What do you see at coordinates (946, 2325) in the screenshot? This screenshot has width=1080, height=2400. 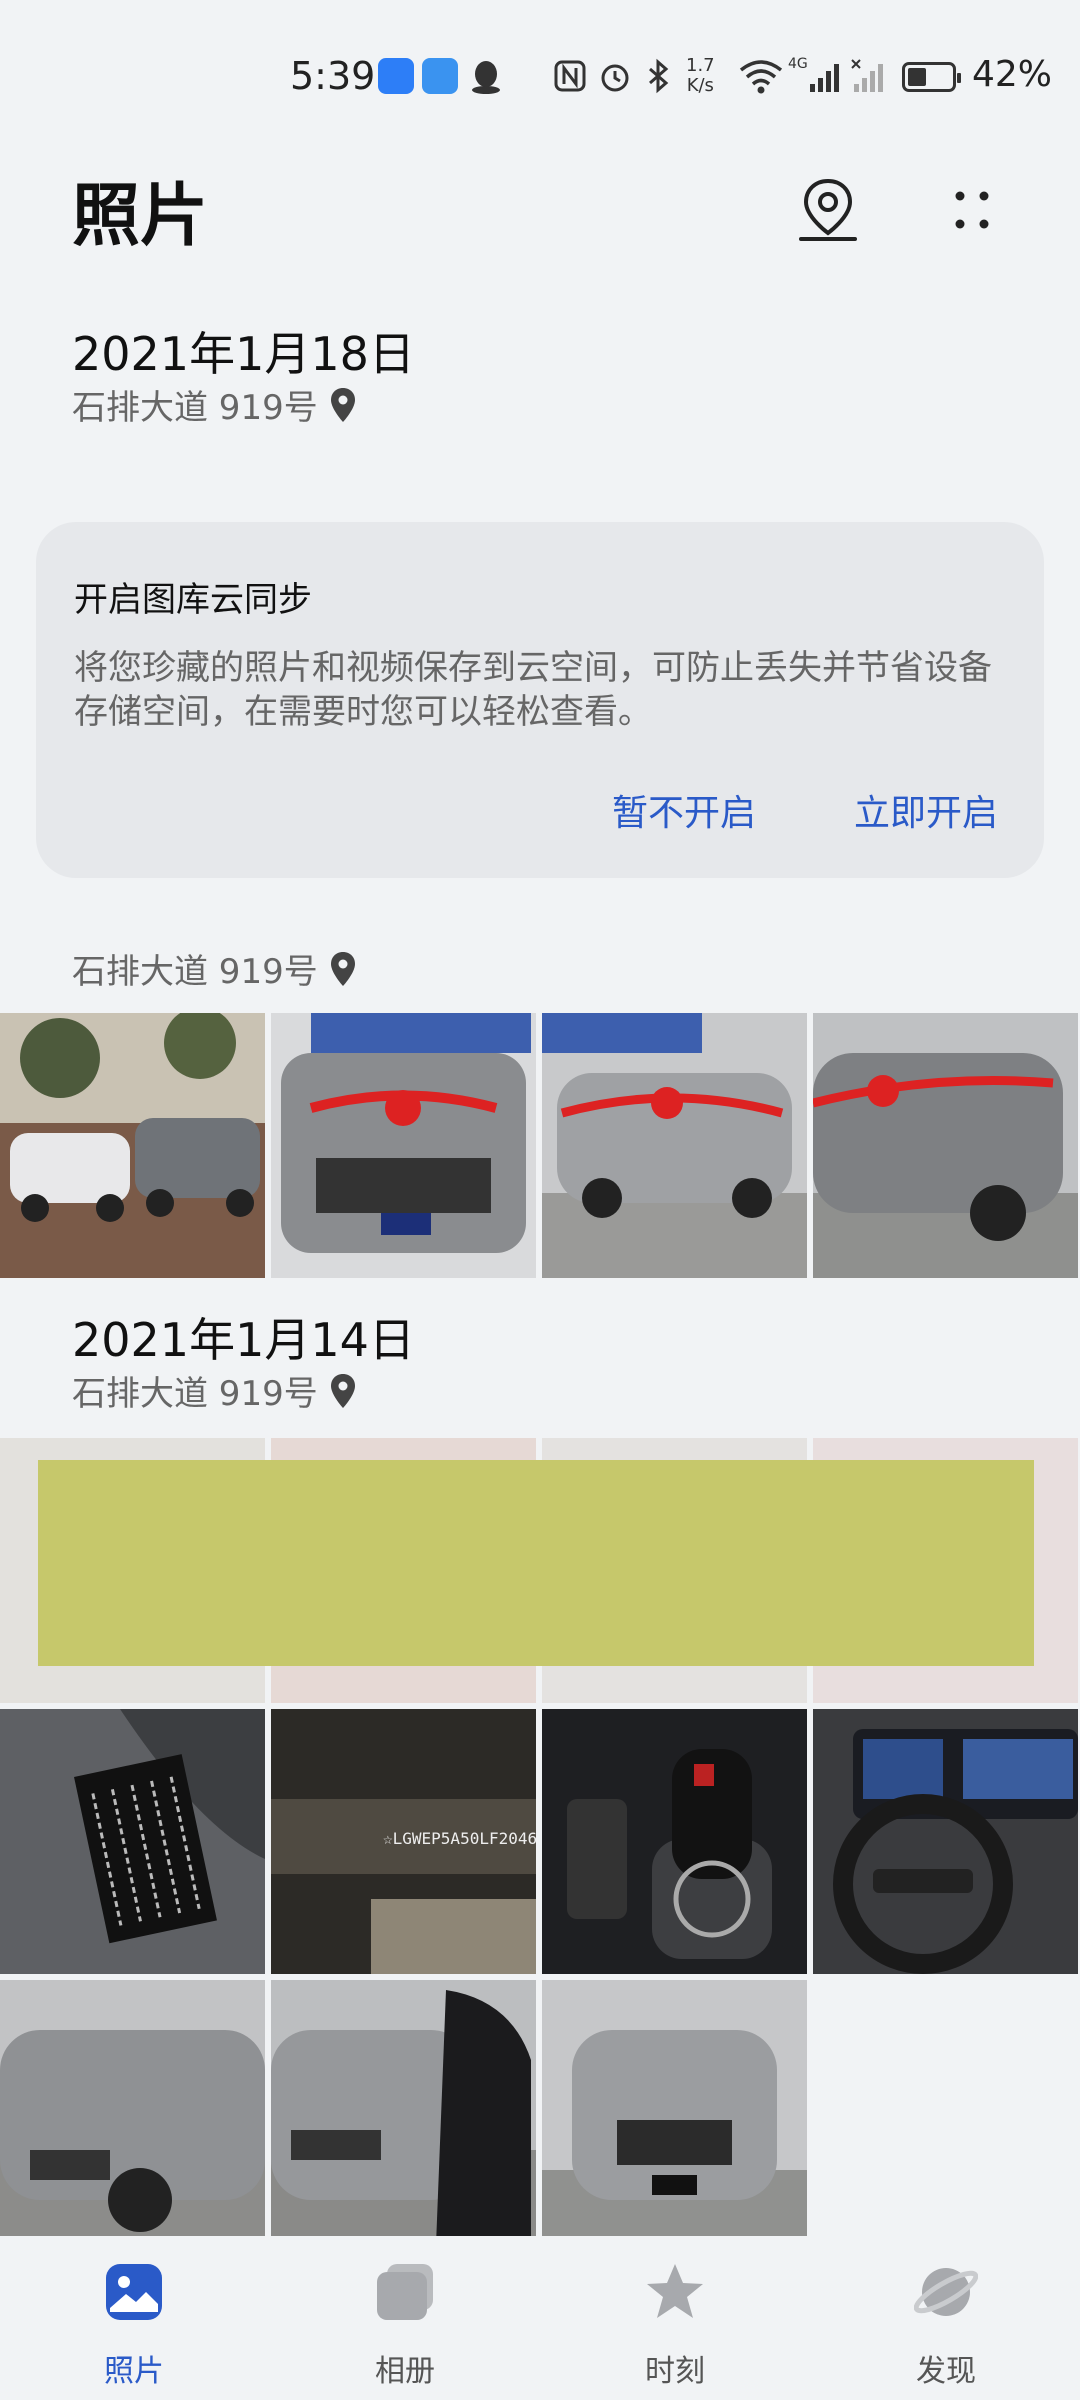 I see `tab-discover: 发现` at bounding box center [946, 2325].